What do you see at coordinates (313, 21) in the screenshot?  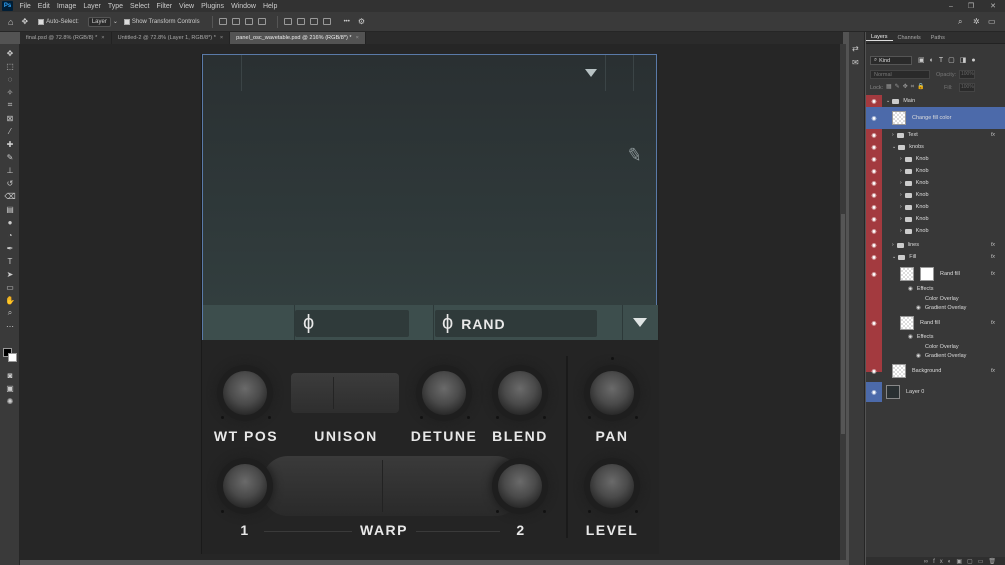 I see `align-bottom-icon` at bounding box center [313, 21].